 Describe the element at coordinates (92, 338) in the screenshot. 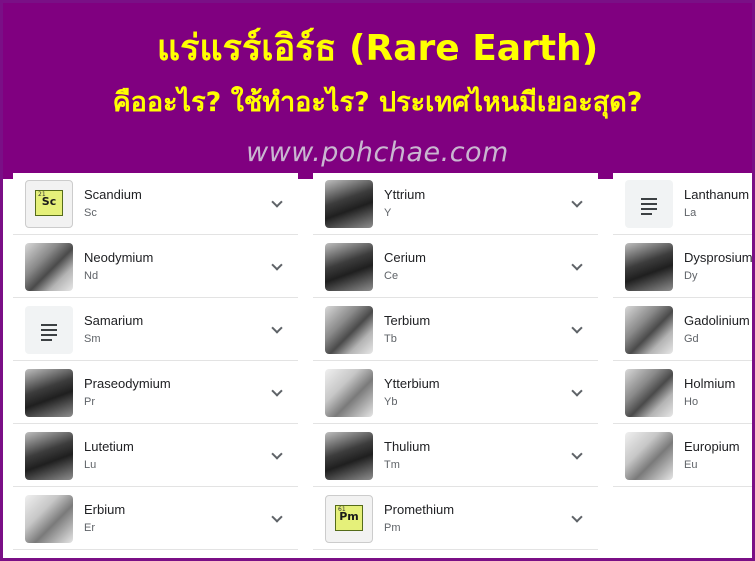

I see `element-symbol: Sm` at that location.